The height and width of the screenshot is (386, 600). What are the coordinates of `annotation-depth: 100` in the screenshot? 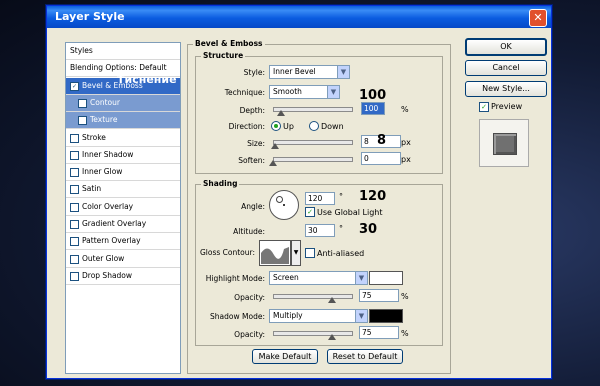 It's located at (373, 95).